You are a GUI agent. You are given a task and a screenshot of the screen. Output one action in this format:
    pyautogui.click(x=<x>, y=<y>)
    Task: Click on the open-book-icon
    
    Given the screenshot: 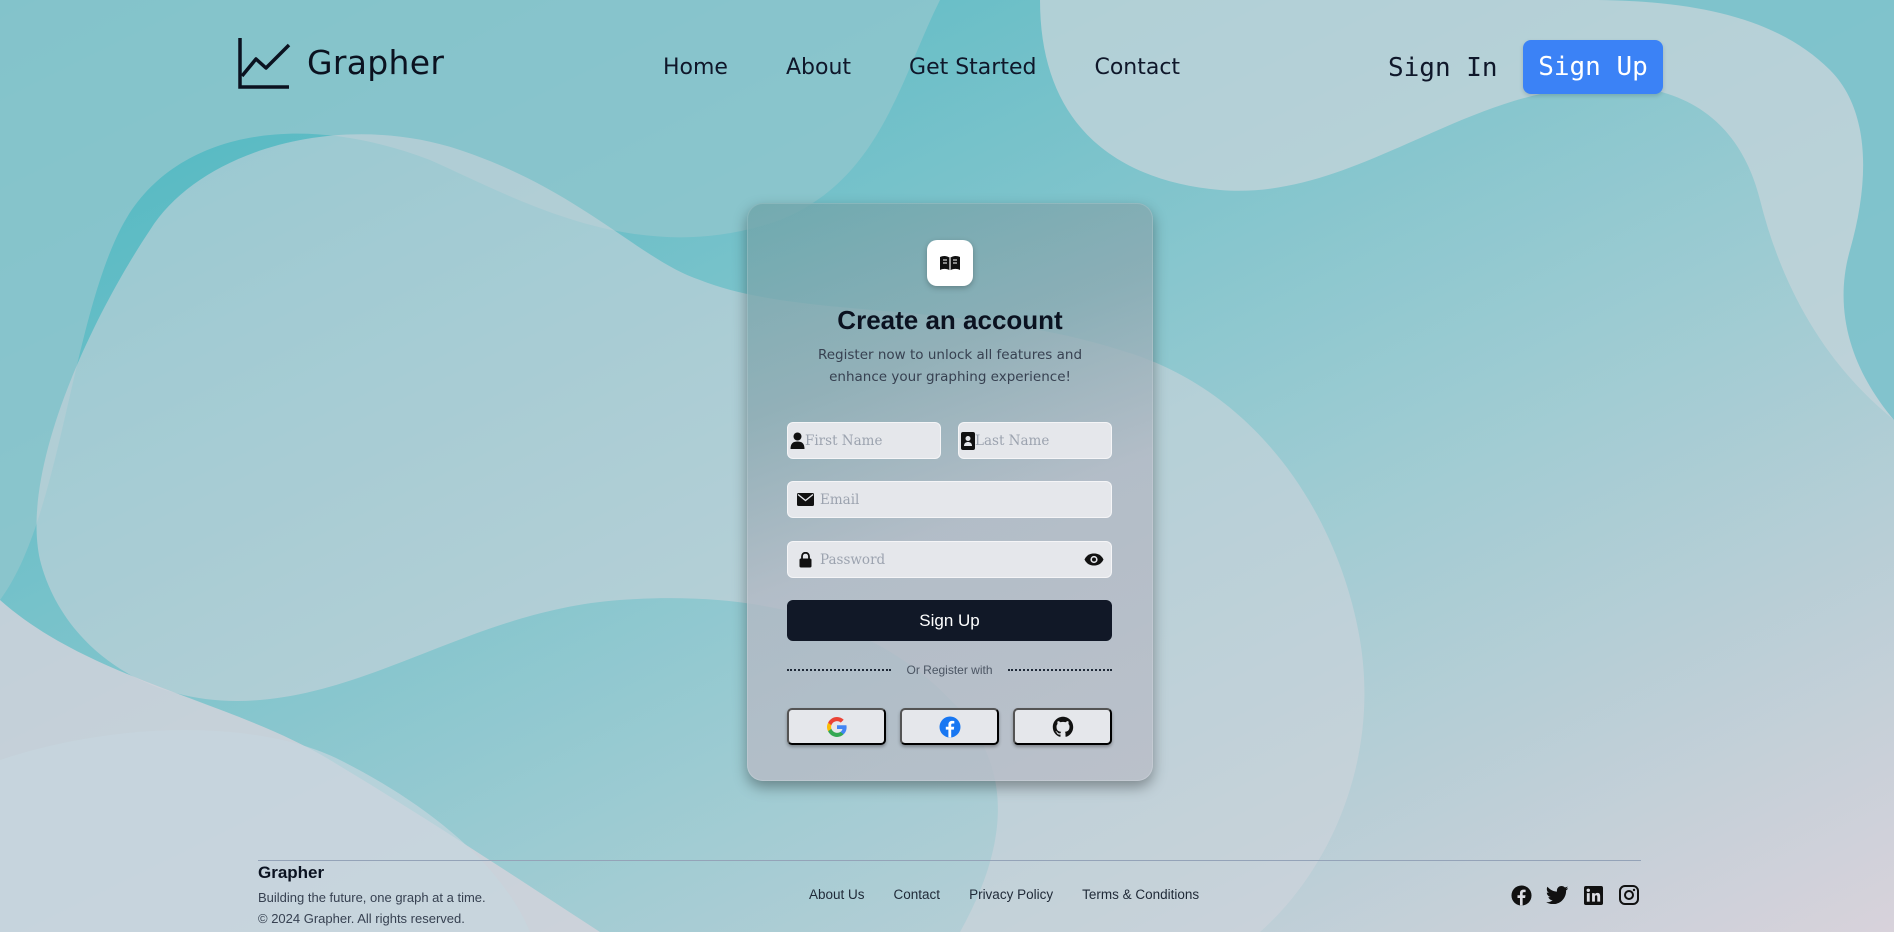 What is the action you would take?
    pyautogui.click(x=950, y=263)
    